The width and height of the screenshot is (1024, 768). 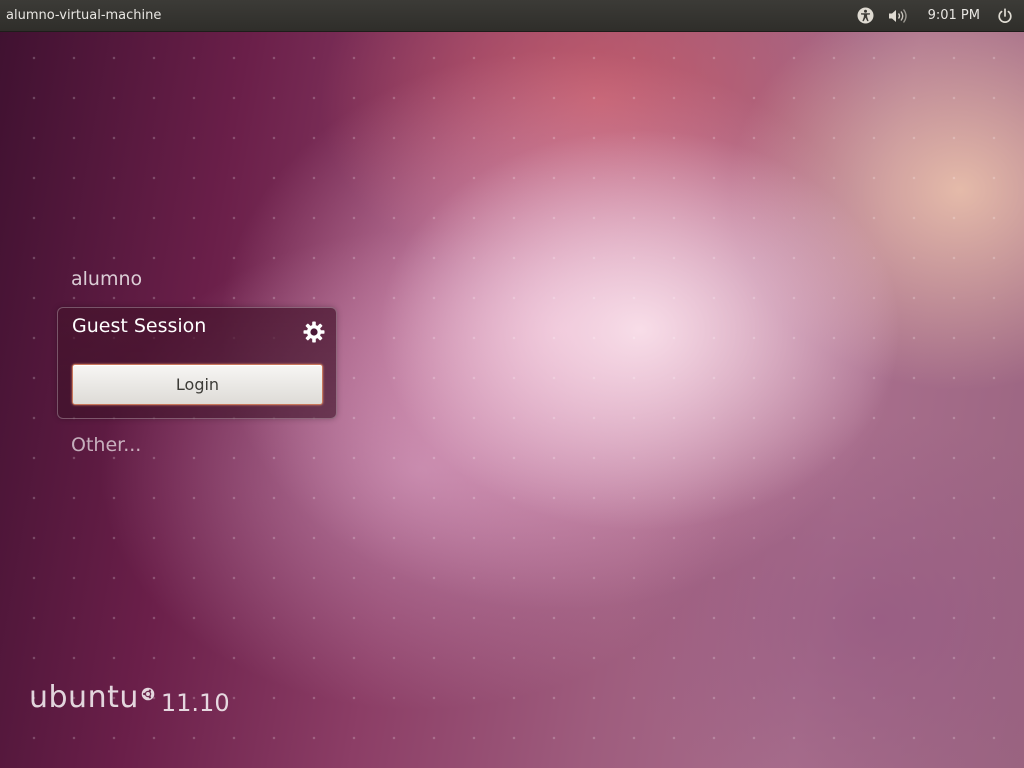 I want to click on gear-icon, so click(x=314, y=332).